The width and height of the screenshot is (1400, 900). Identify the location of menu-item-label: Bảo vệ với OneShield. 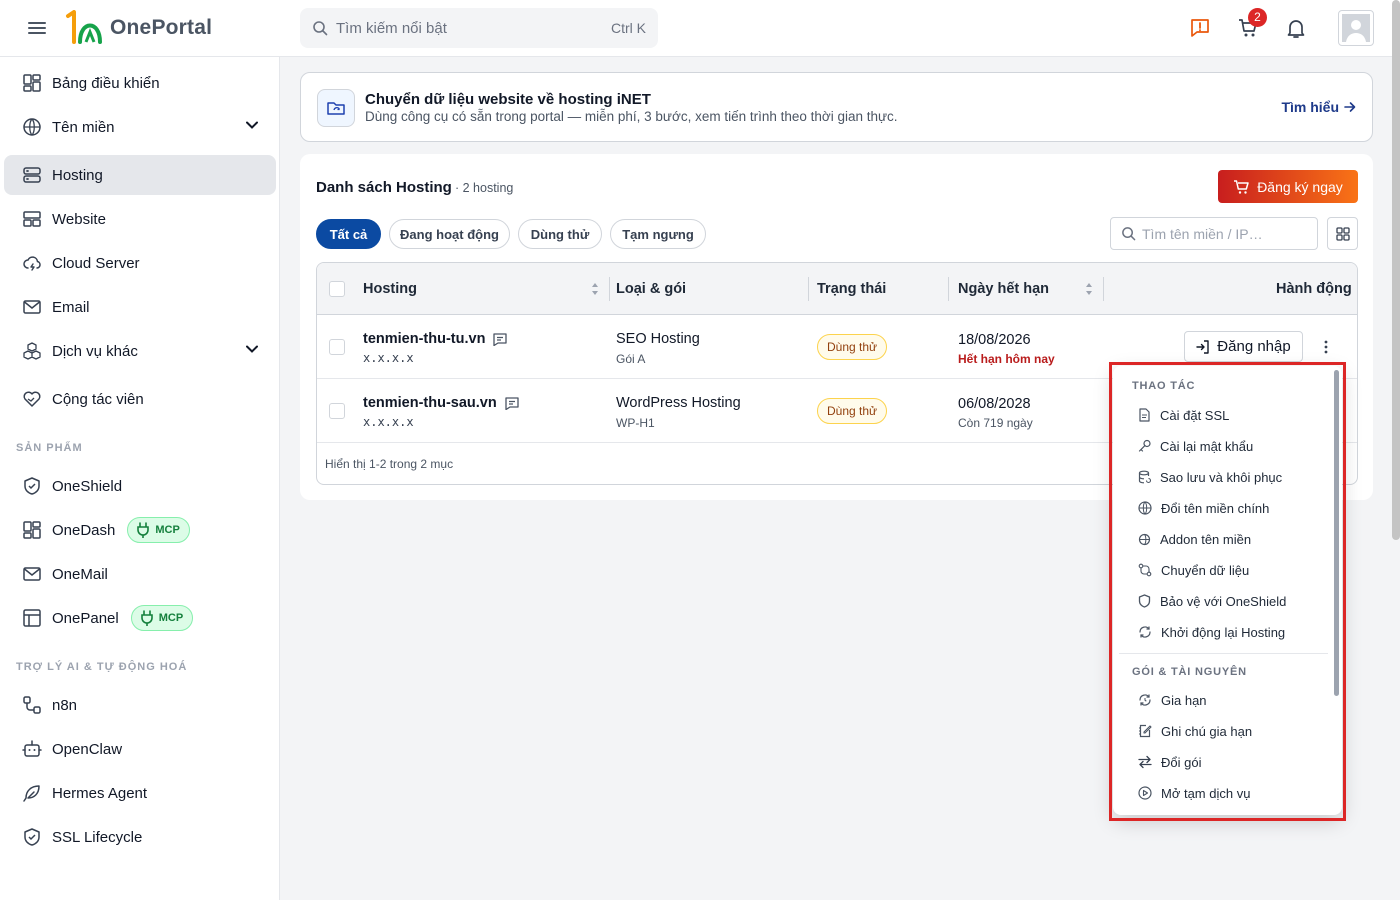
(1223, 601).